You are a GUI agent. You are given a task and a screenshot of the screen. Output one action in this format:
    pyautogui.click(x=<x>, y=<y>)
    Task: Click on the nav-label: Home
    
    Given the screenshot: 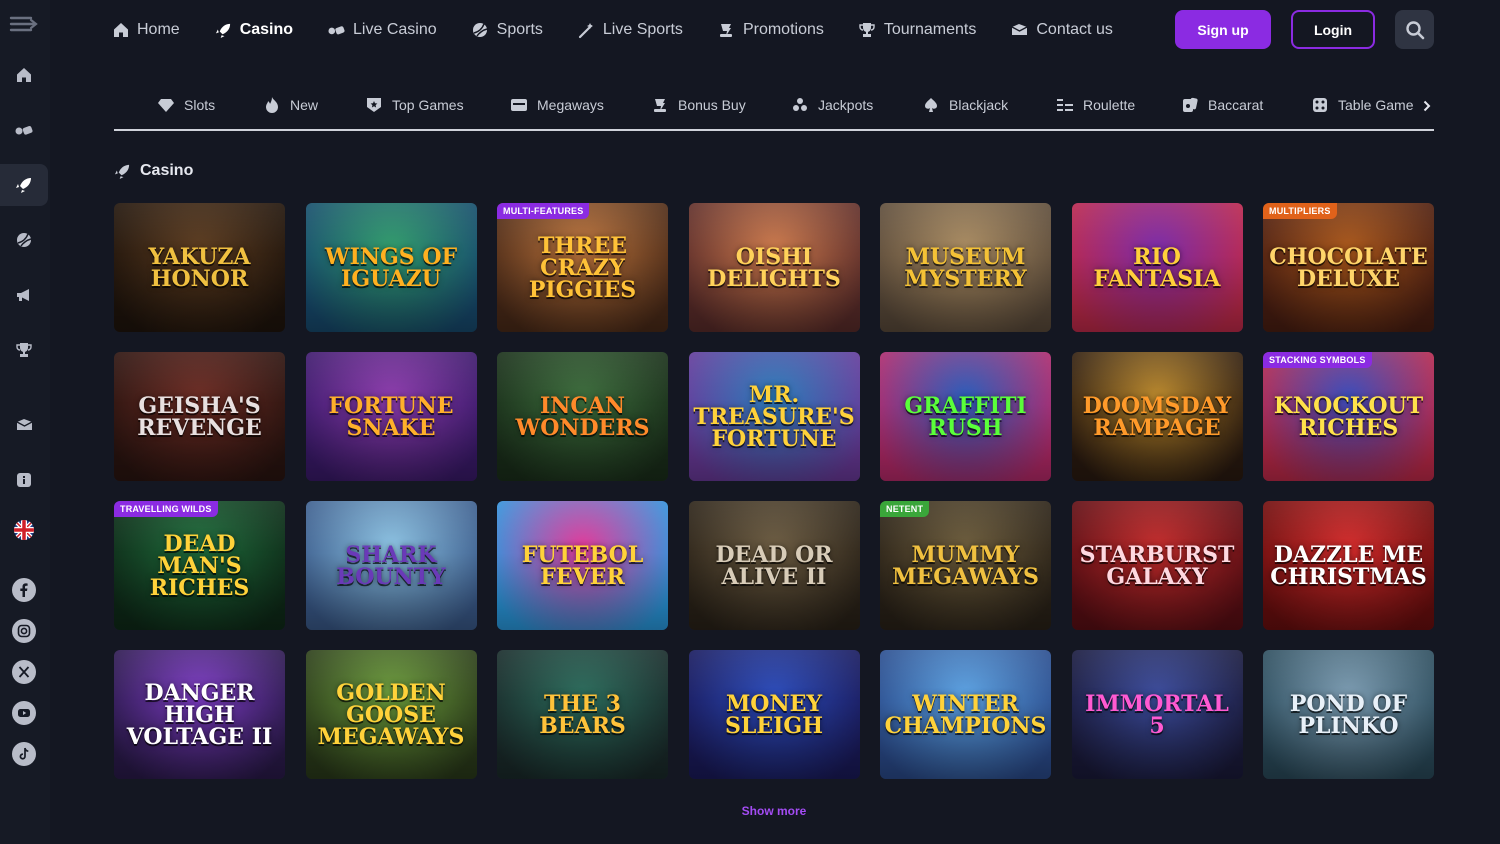 What is the action you would take?
    pyautogui.click(x=158, y=29)
    